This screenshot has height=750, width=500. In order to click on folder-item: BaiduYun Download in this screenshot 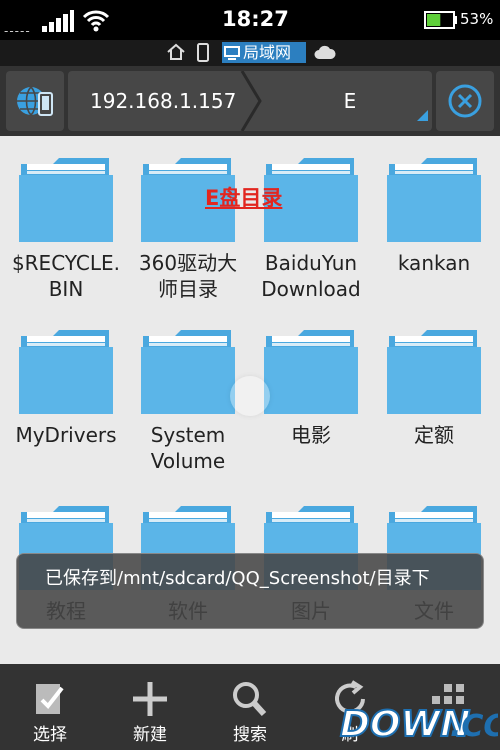, I will do `click(311, 228)`.